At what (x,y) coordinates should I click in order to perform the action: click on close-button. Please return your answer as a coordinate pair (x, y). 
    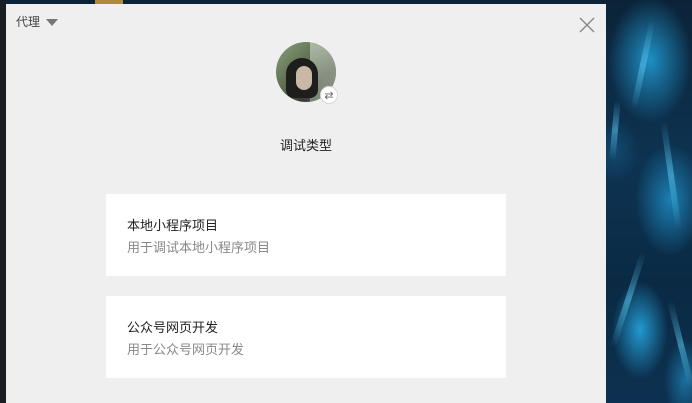
    Looking at the image, I should click on (587, 25).